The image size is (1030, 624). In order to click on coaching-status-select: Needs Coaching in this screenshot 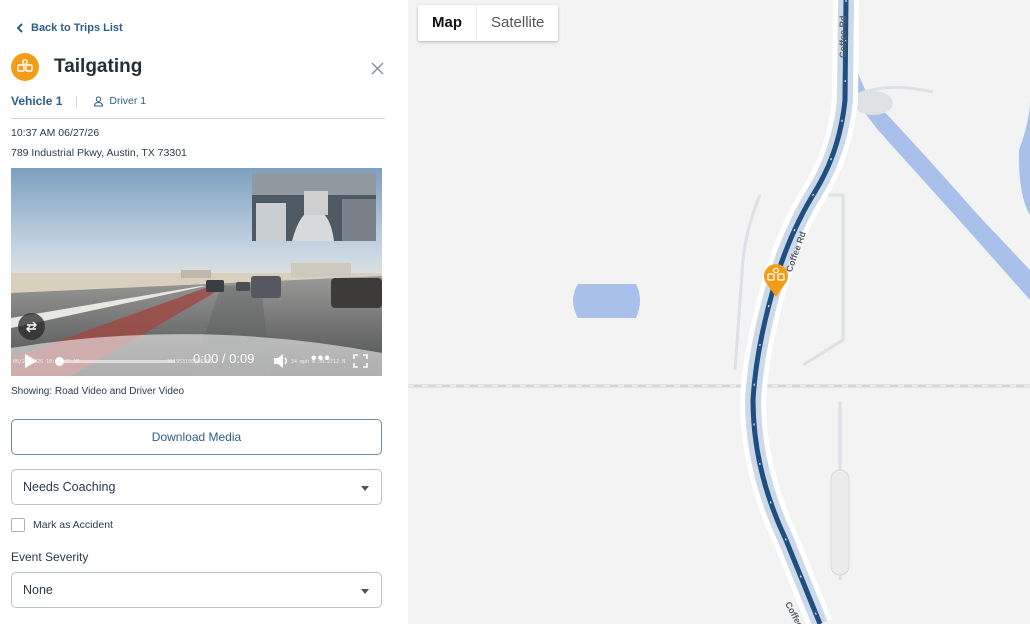, I will do `click(196, 487)`.